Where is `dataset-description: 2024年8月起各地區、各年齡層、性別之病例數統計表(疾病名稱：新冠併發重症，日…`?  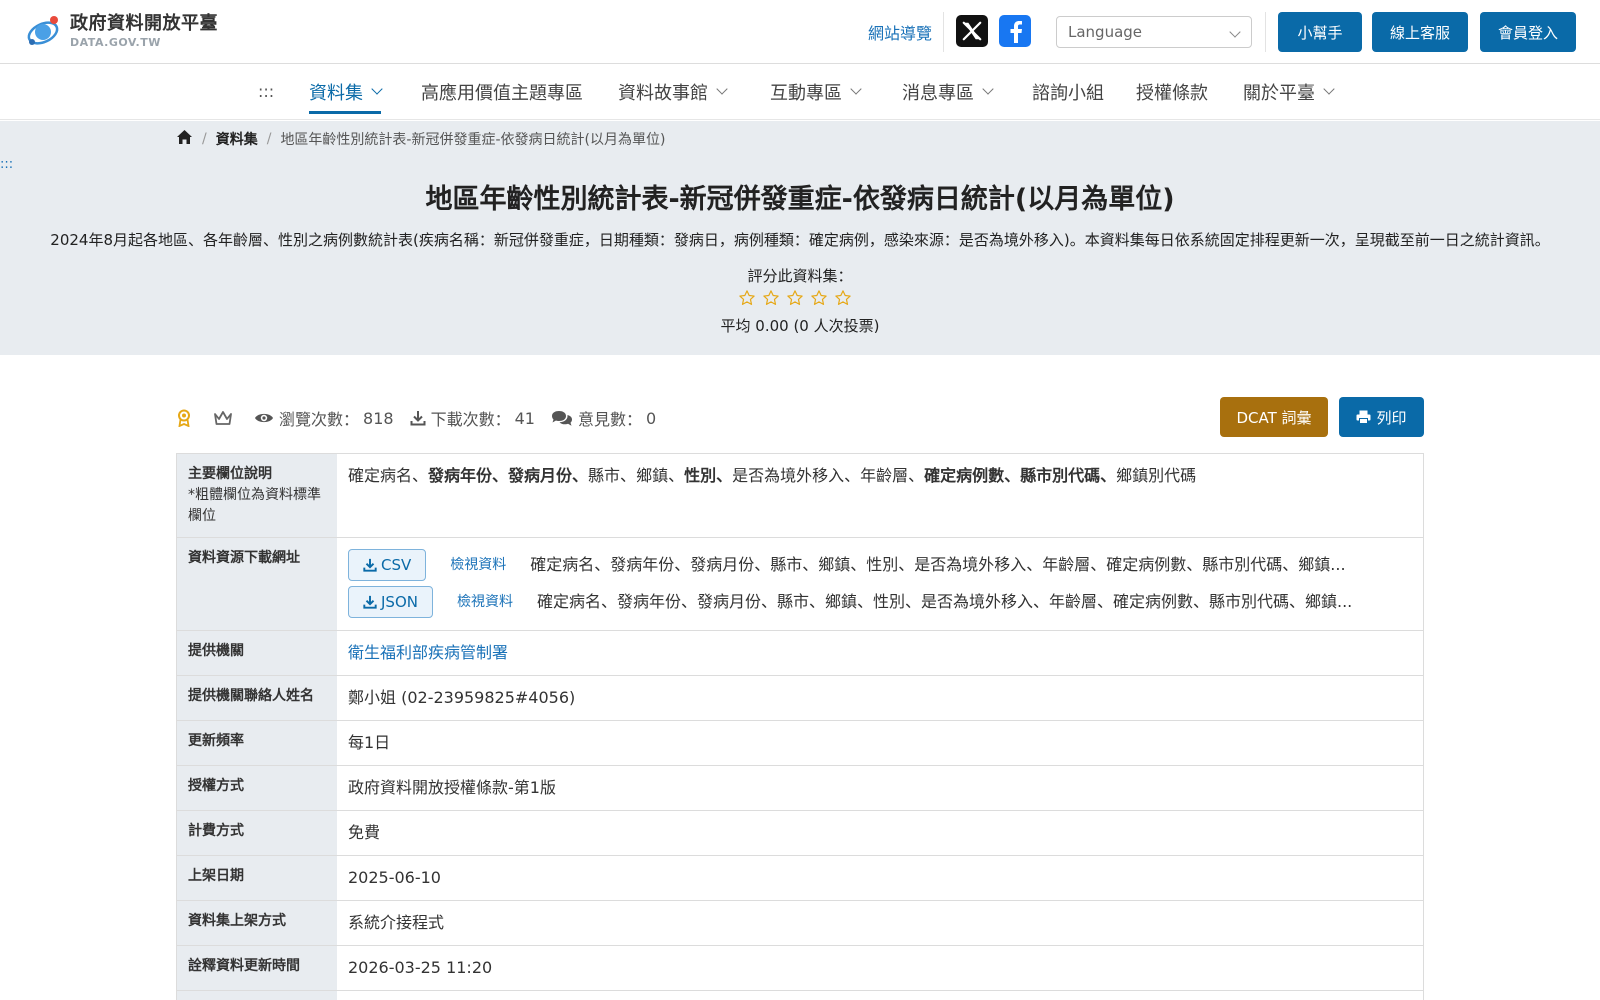 dataset-description: 2024年8月起各地區、各年齡層、性別之病例數統計表(疾病名稱：新冠併發重症，日… is located at coordinates (800, 240).